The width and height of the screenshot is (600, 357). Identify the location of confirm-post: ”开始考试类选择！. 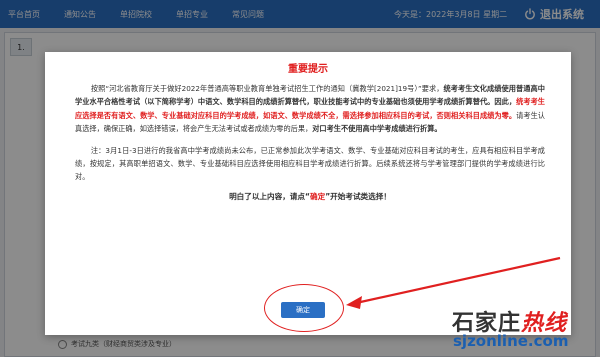
(358, 196).